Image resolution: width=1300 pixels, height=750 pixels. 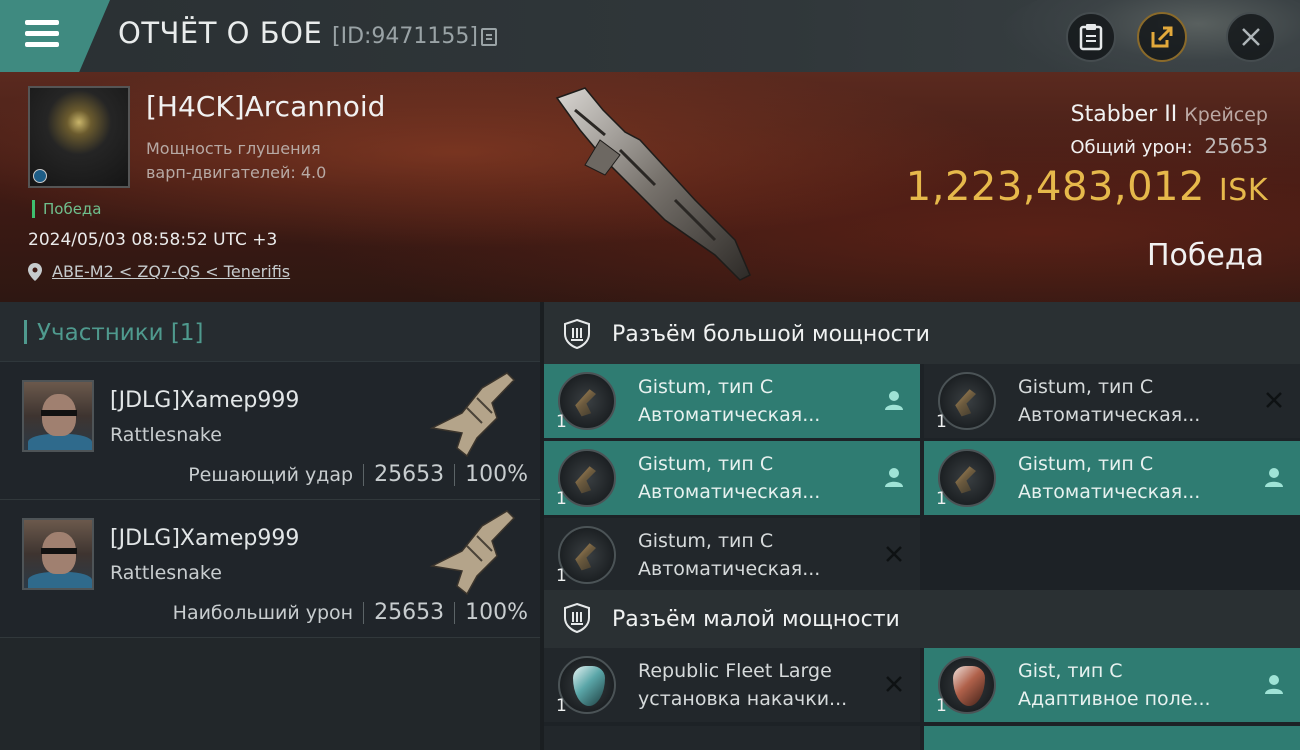 I want to click on high-slot-header: Разъём большой мощности, so click(x=922, y=333).